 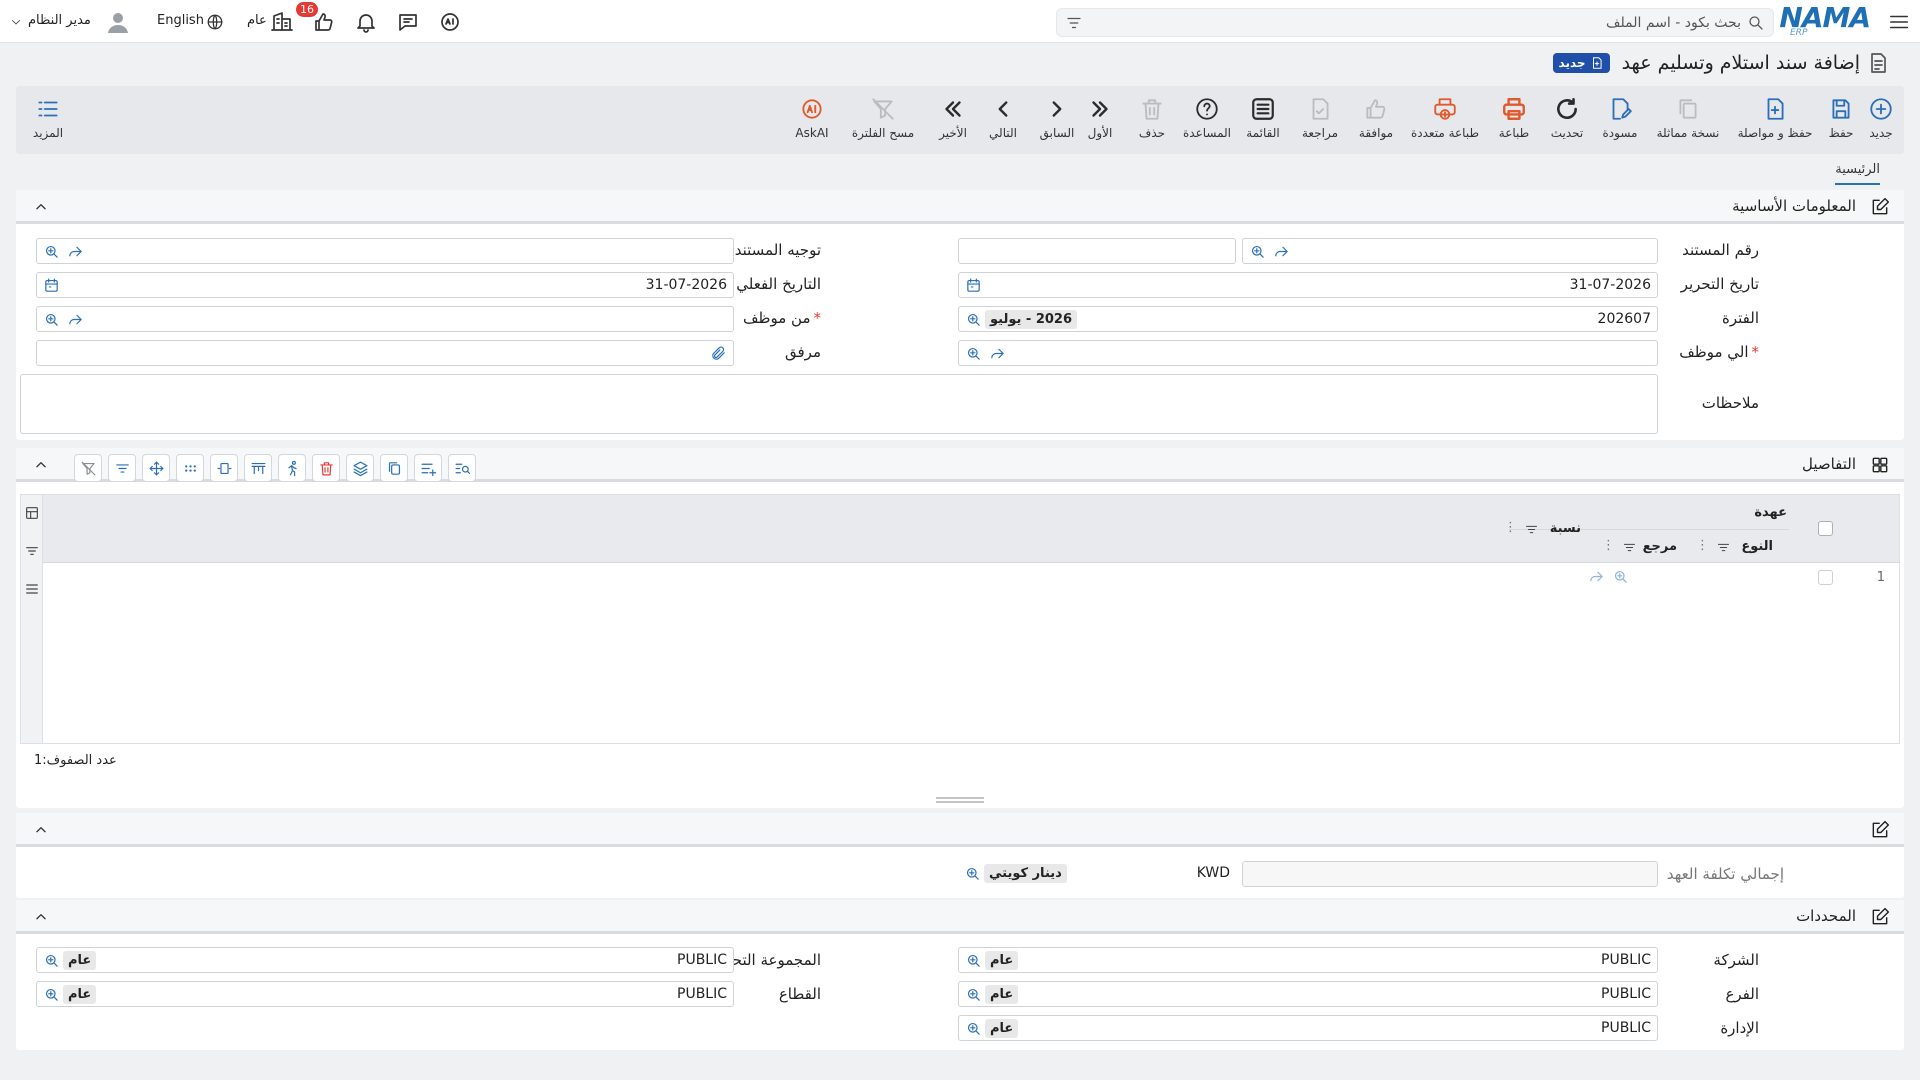 I want to click on draft-button: مسودة, so click(x=1620, y=118).